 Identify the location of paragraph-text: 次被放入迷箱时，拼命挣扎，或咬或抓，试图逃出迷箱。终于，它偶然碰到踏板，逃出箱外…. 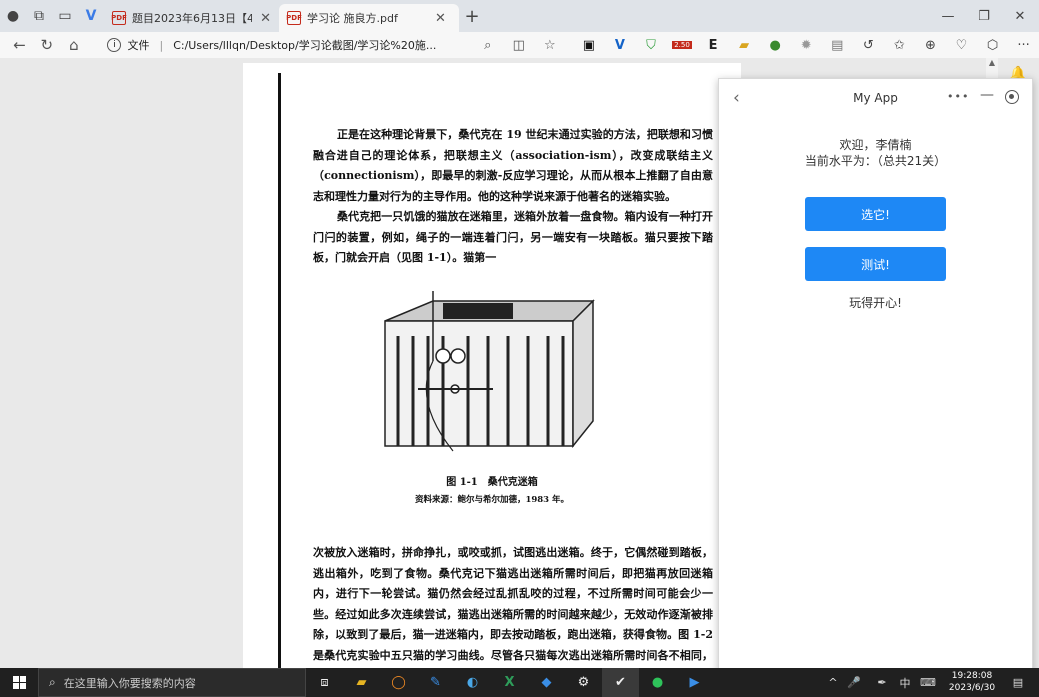
(513, 604).